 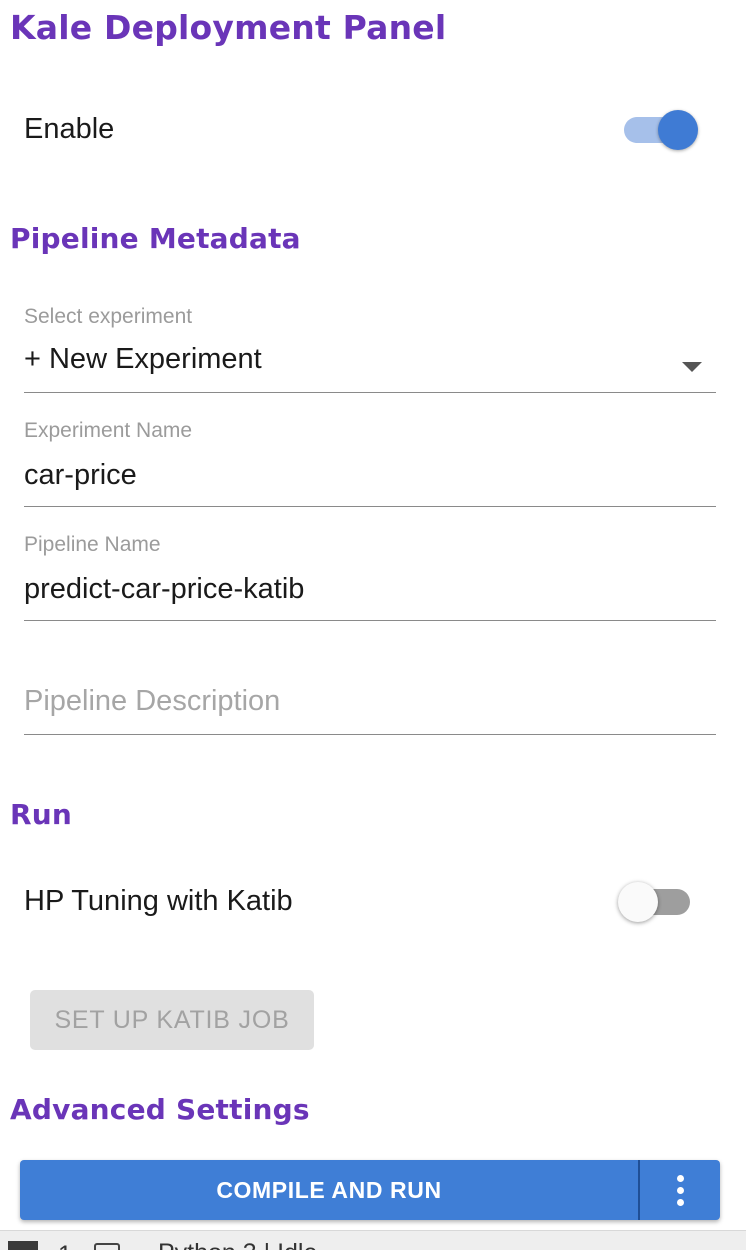 What do you see at coordinates (370, 577) in the screenshot?
I see `pipeline-name-field: Pipeline Name predict-car-price-katib` at bounding box center [370, 577].